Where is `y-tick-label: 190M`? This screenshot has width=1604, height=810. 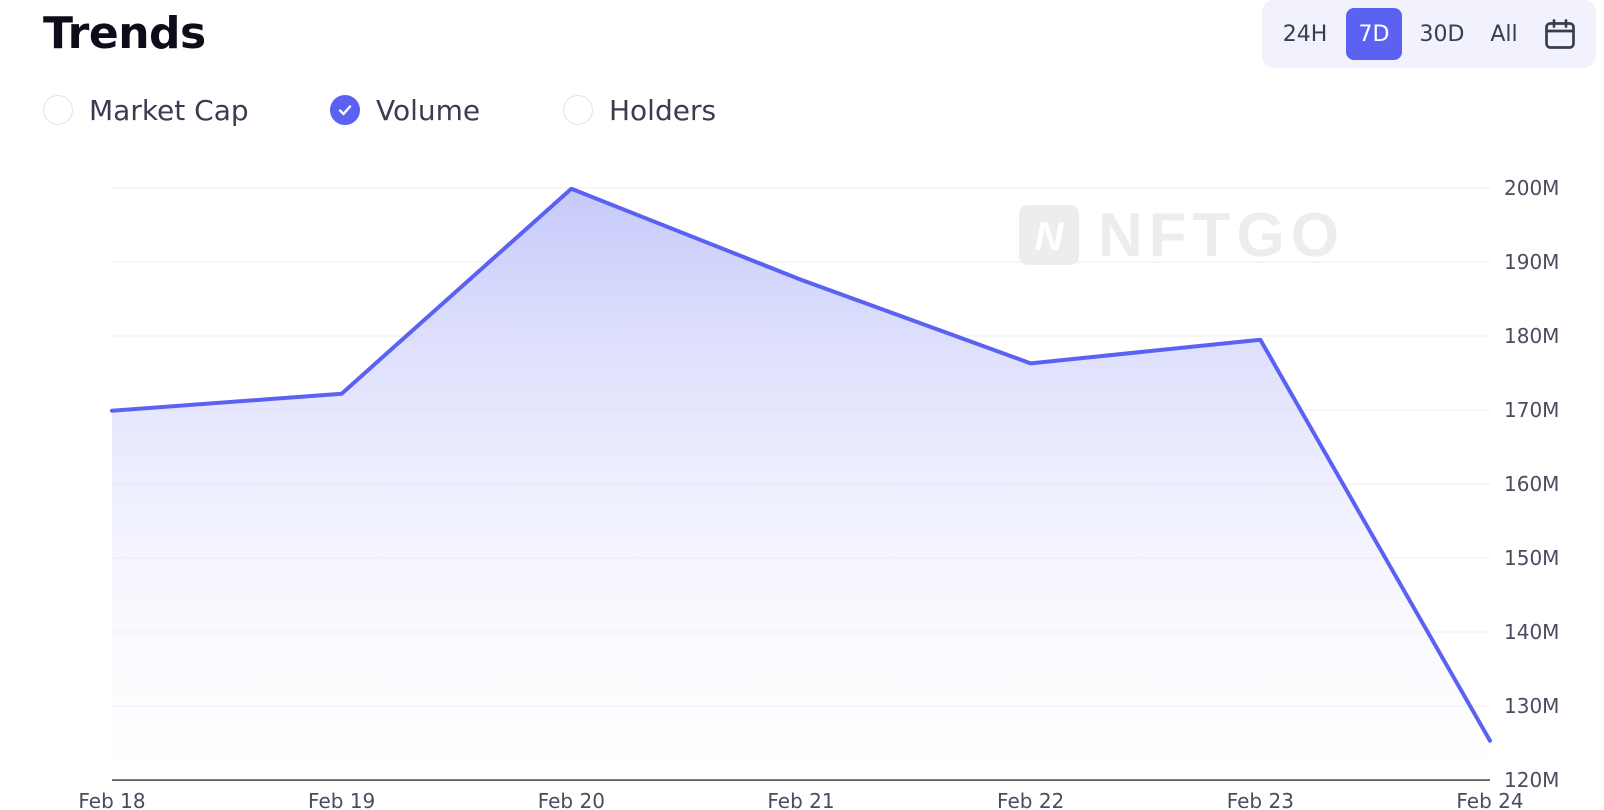 y-tick-label: 190M is located at coordinates (1531, 262).